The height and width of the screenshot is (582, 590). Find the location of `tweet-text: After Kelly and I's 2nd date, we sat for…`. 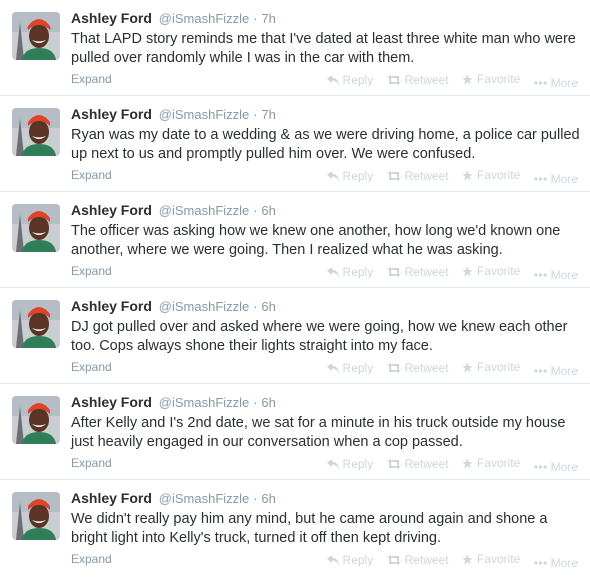

tweet-text: After Kelly and I's 2nd date, we sat for… is located at coordinates (318, 432).